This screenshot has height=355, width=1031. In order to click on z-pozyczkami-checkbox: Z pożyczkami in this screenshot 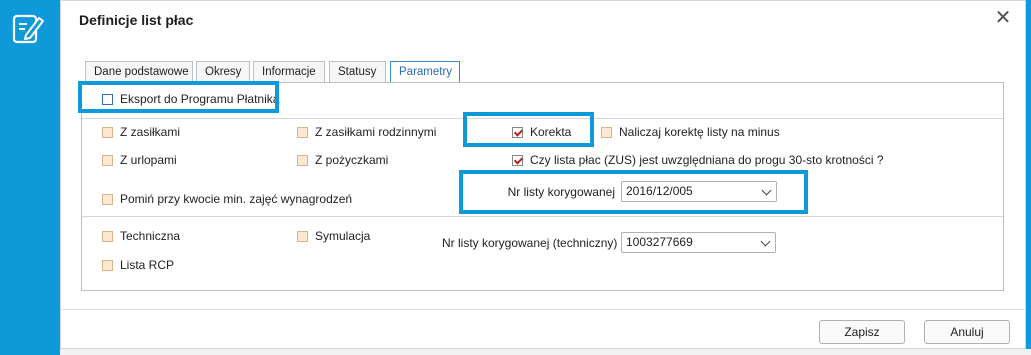, I will do `click(342, 160)`.